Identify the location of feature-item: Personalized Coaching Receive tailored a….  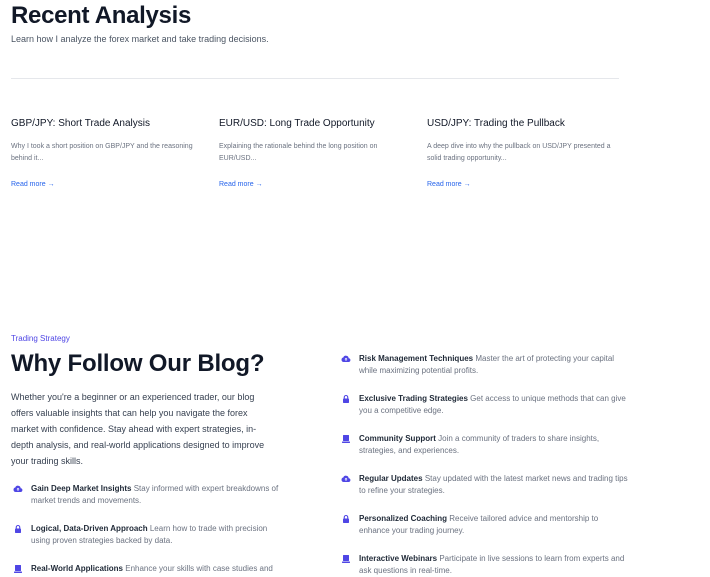
(486, 525).